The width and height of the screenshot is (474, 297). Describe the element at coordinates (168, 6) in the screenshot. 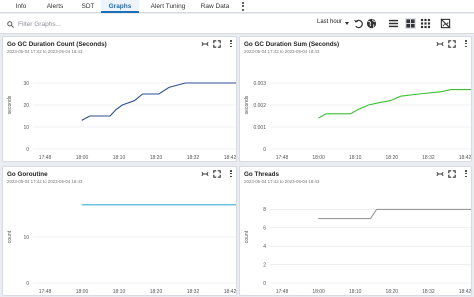

I see `tab-alert-tuning: Alert Tuning` at that location.